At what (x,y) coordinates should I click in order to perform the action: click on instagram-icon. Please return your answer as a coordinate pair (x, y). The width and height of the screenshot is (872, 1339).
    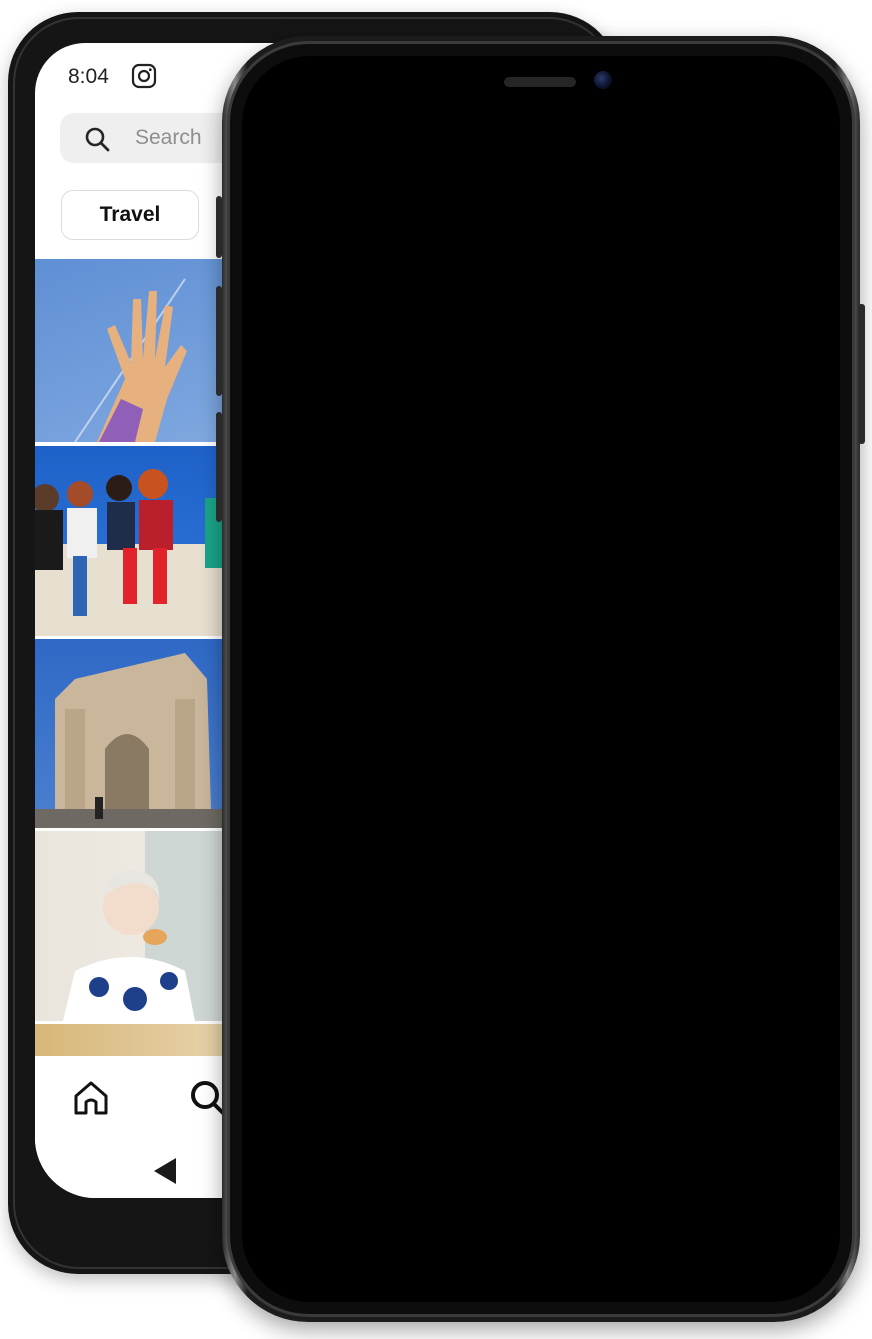
    Looking at the image, I should click on (144, 76).